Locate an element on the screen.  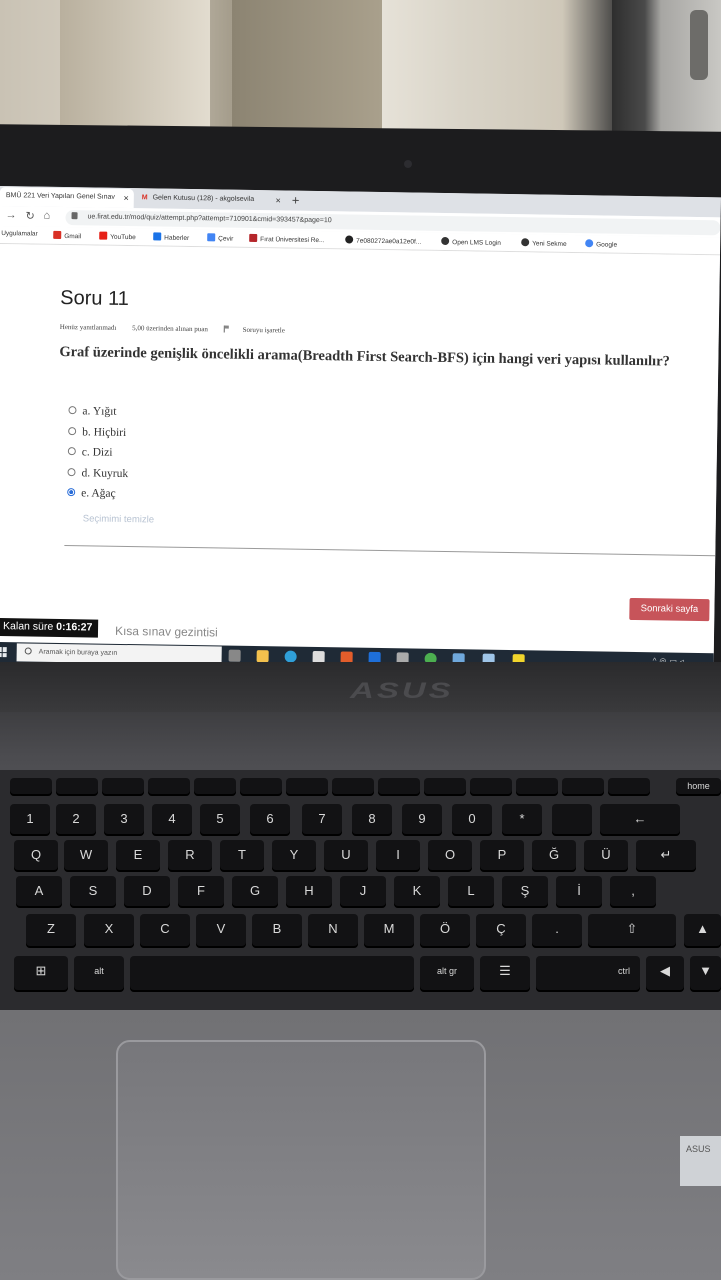
key-ctrl: ctrl is located at coordinates (588, 974).